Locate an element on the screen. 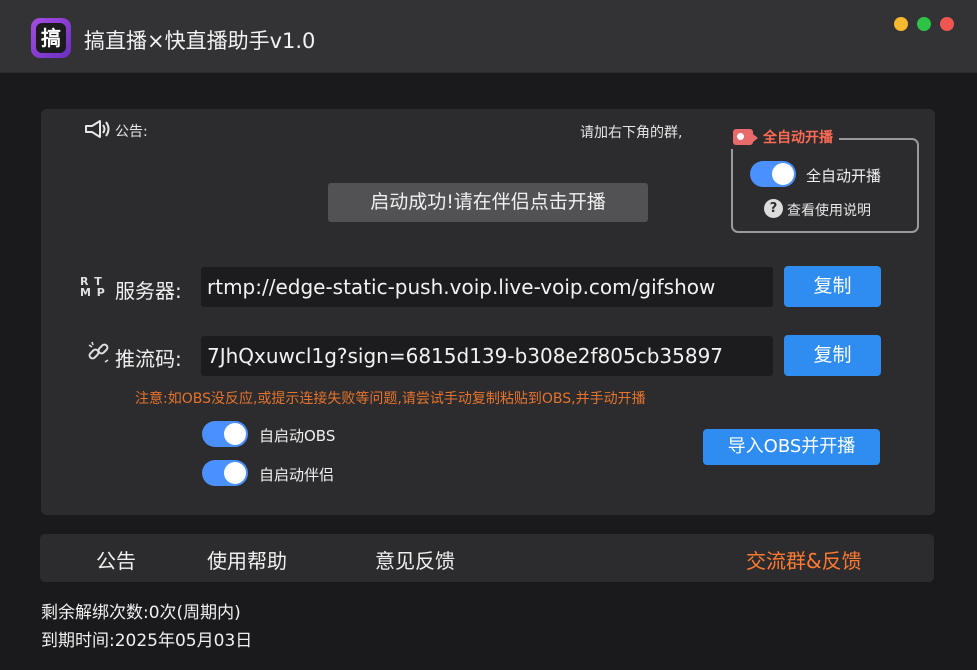  nav-help: 使用帮助 is located at coordinates (247, 559).